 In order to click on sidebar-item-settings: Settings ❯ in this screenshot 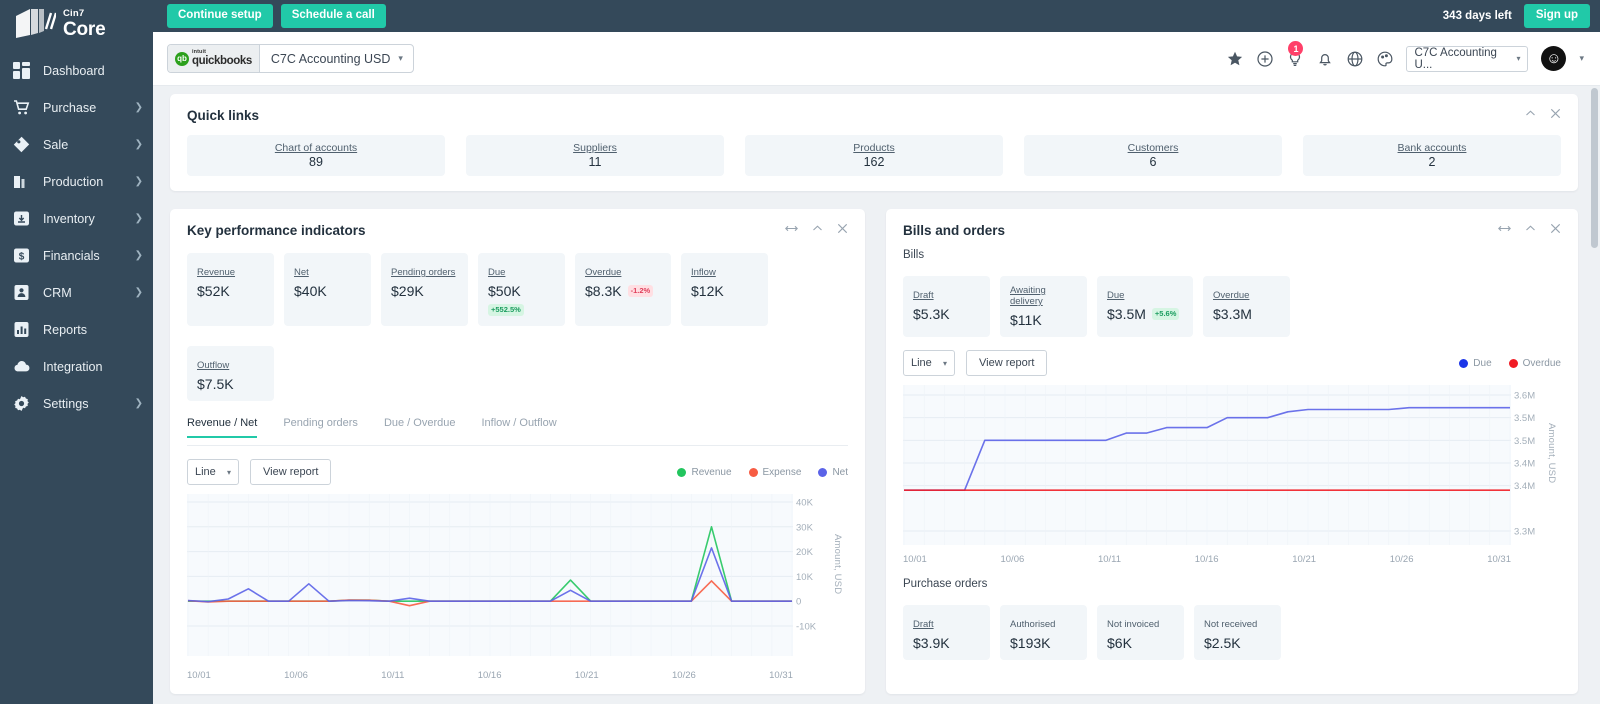, I will do `click(76, 403)`.